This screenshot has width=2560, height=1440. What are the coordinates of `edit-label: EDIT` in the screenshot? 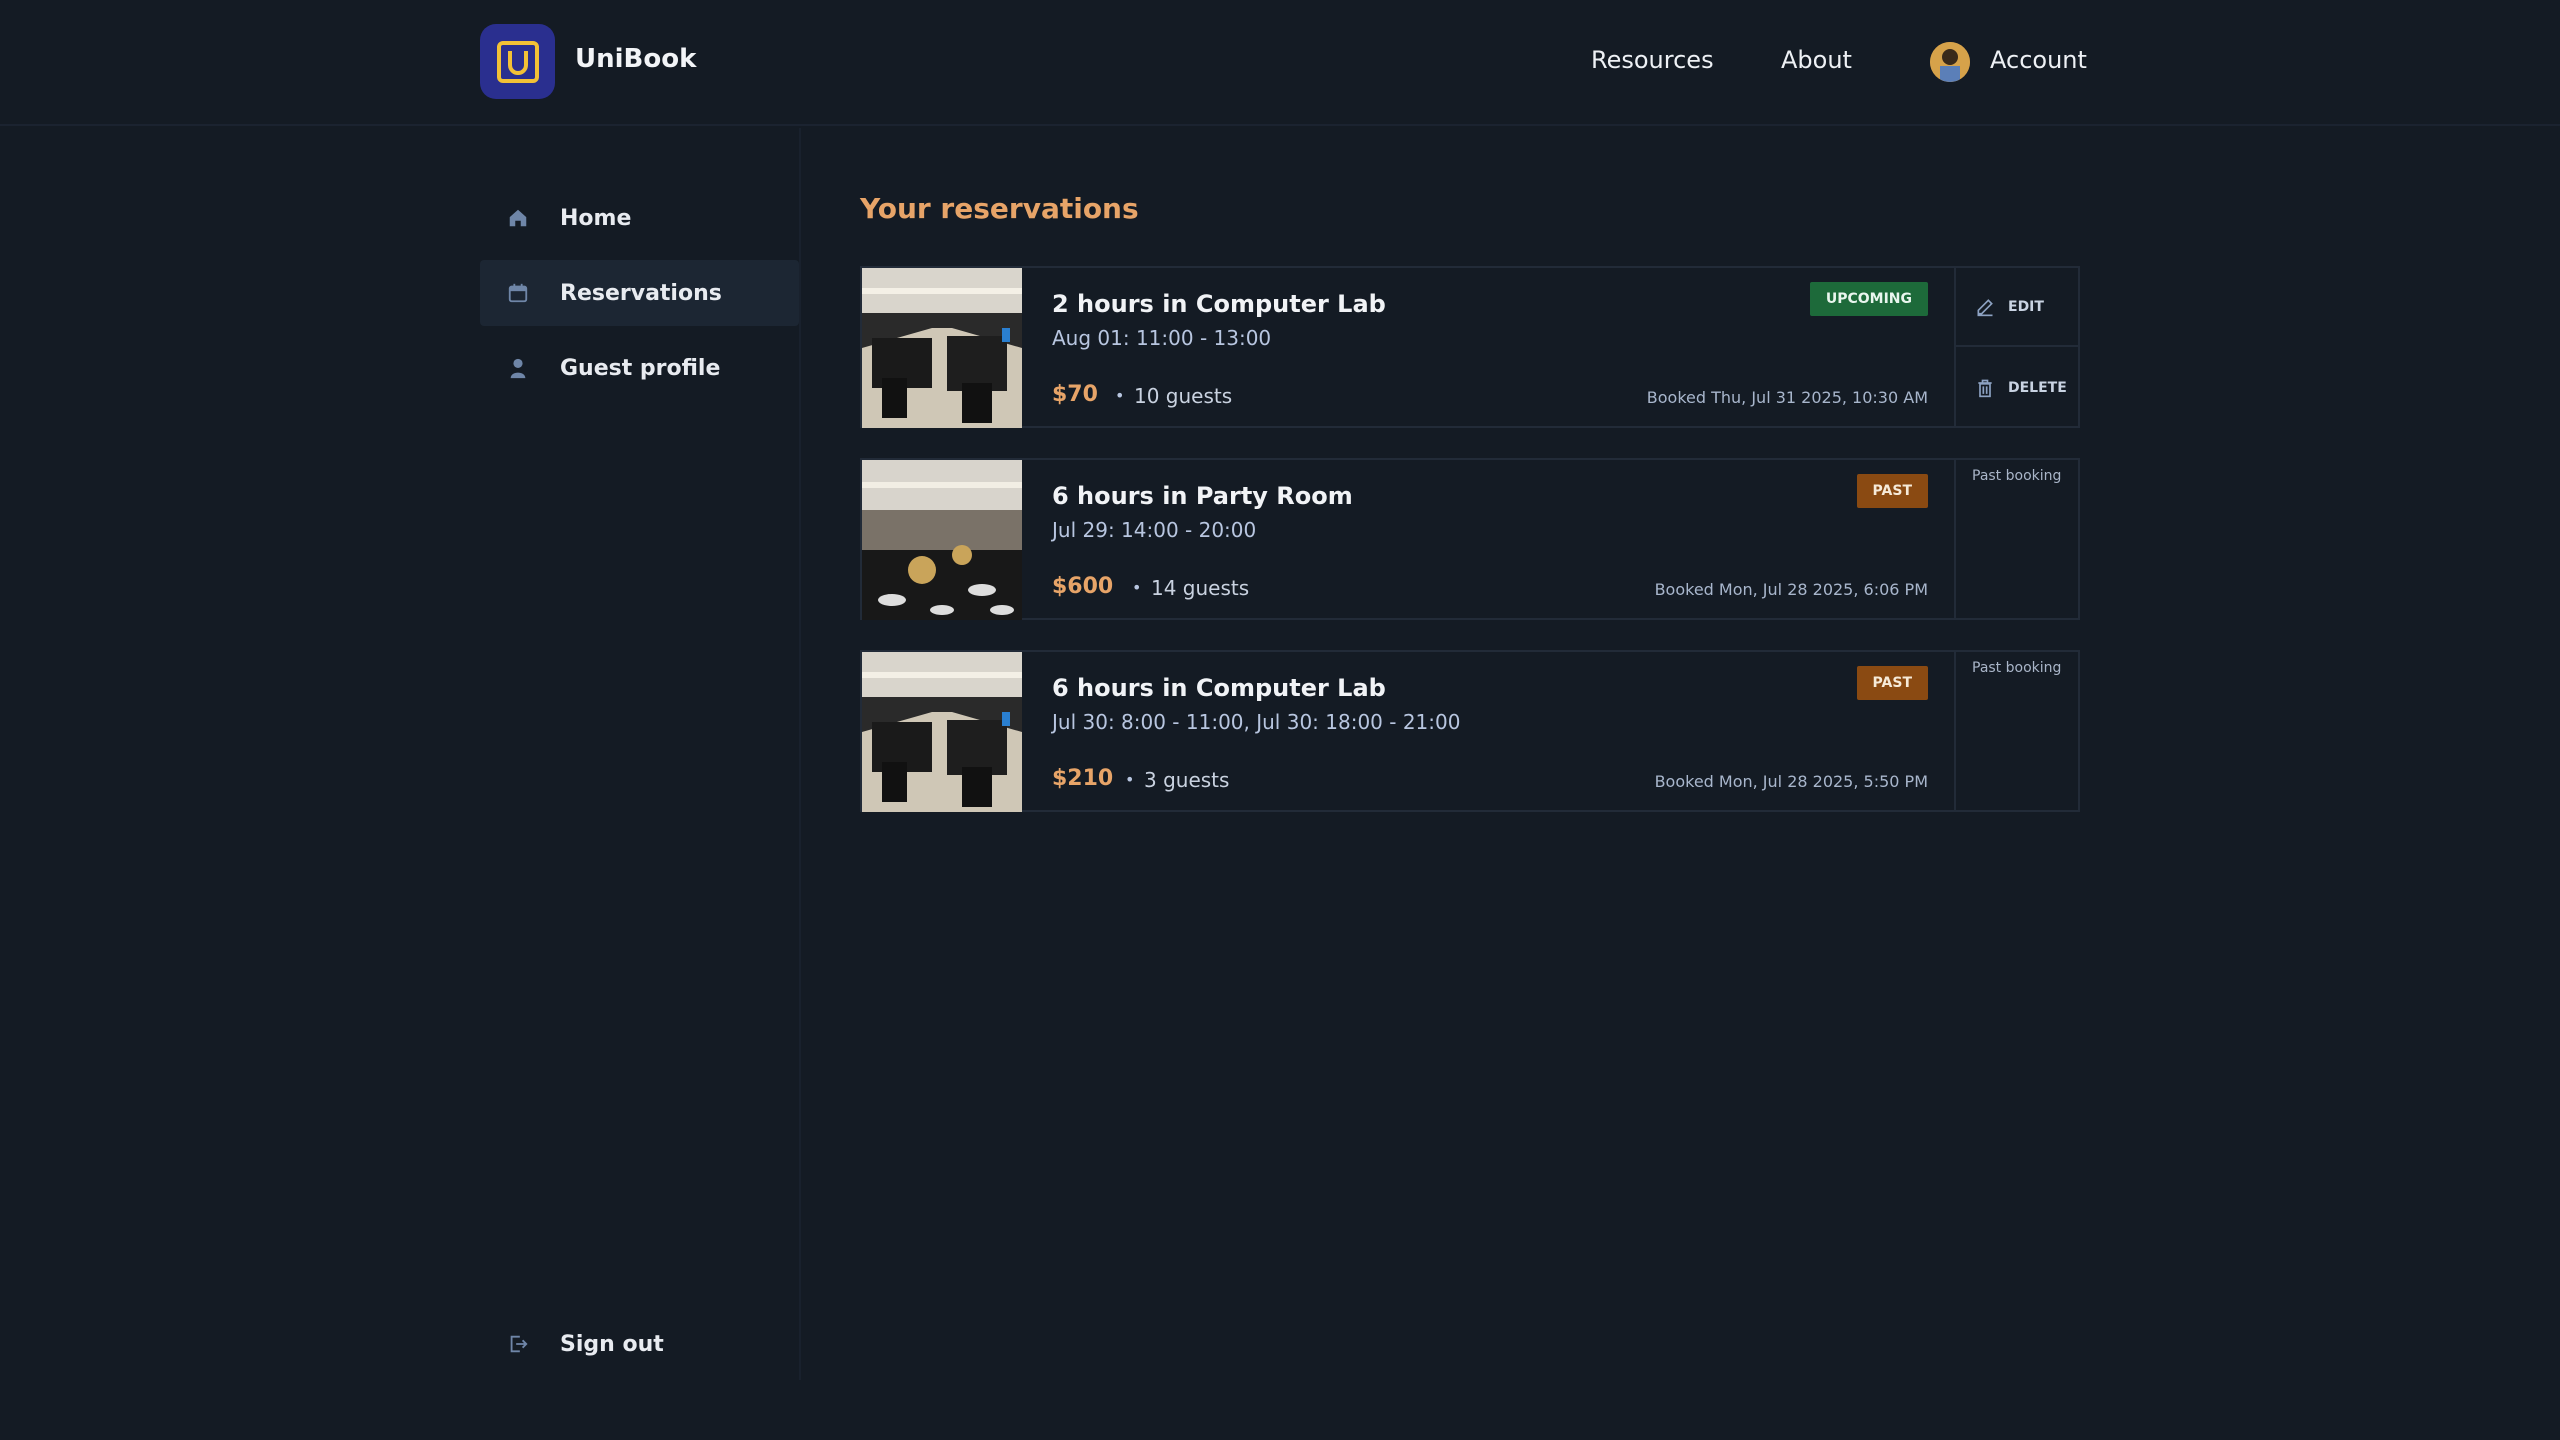 It's located at (2026, 306).